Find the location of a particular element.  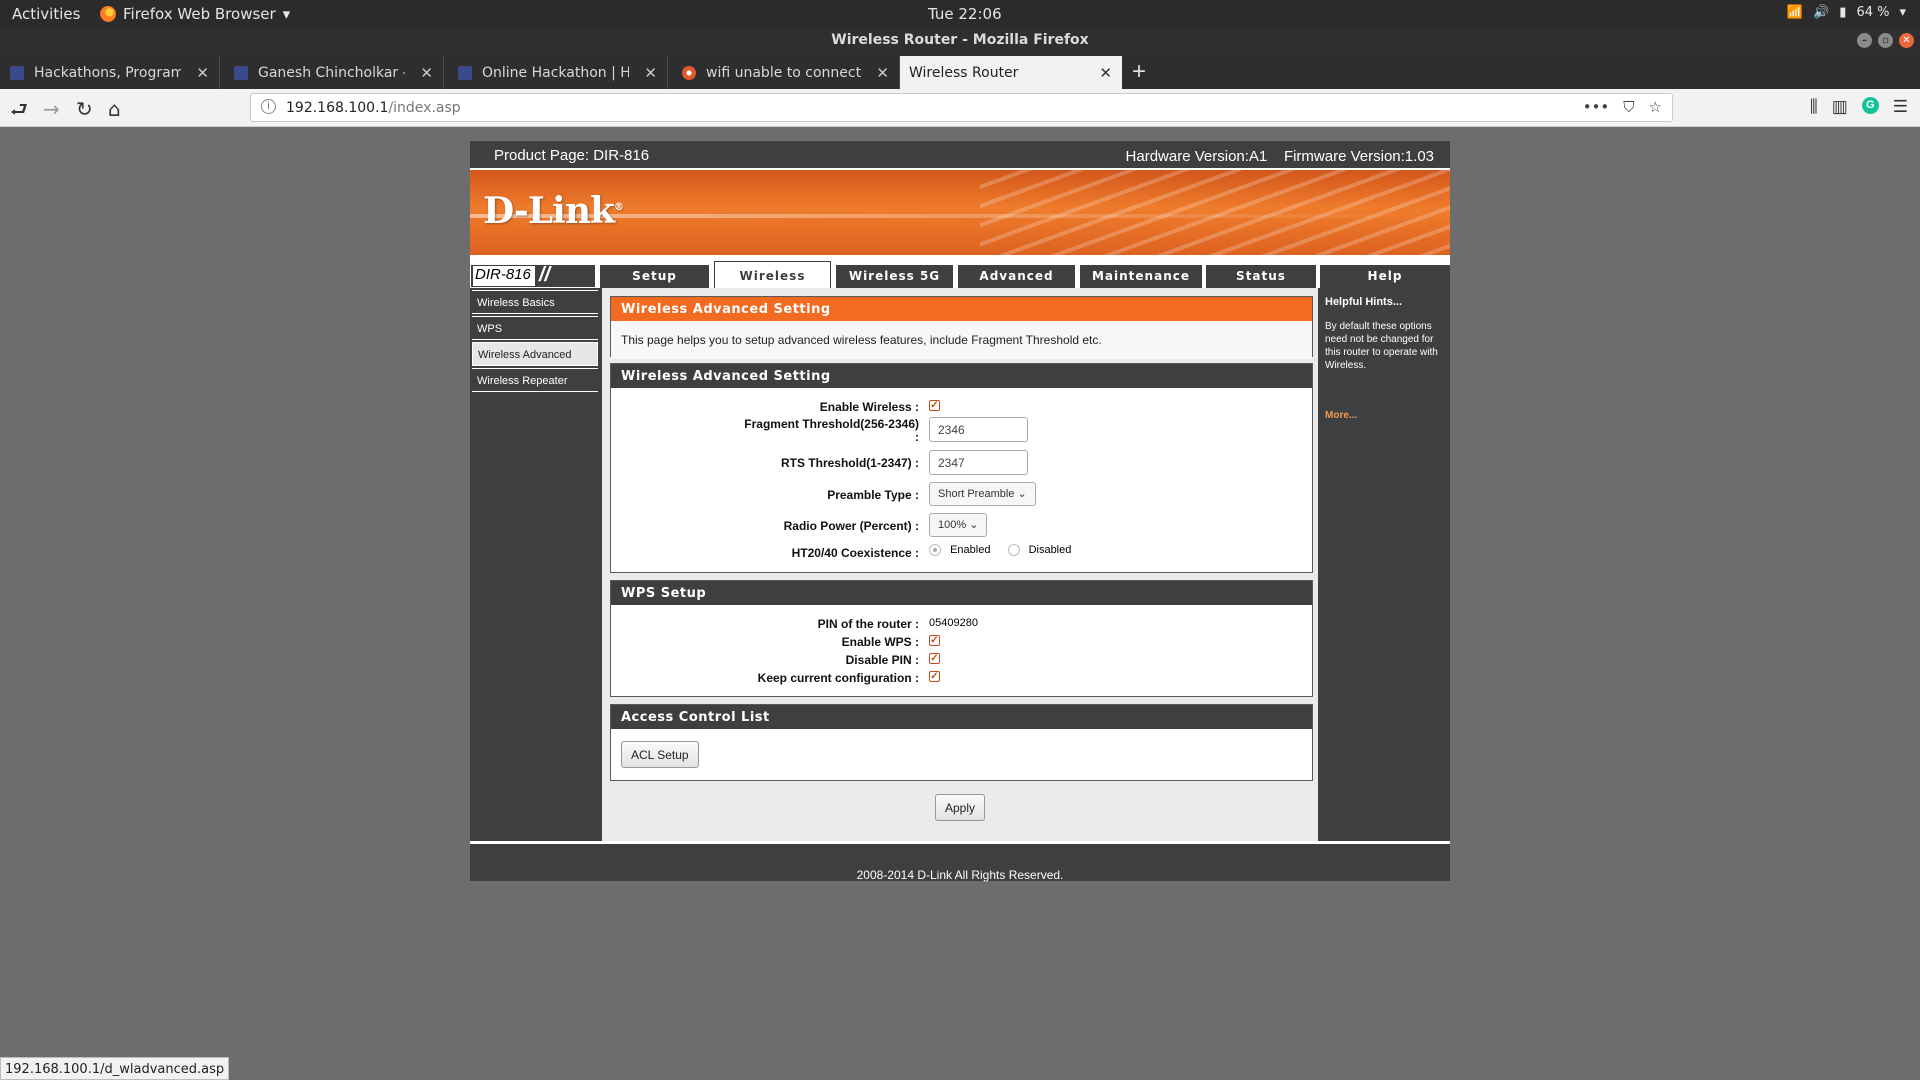

address-bar: i 192.168.100.1/index.asp ••• ⛉ ☆ is located at coordinates (961, 107).